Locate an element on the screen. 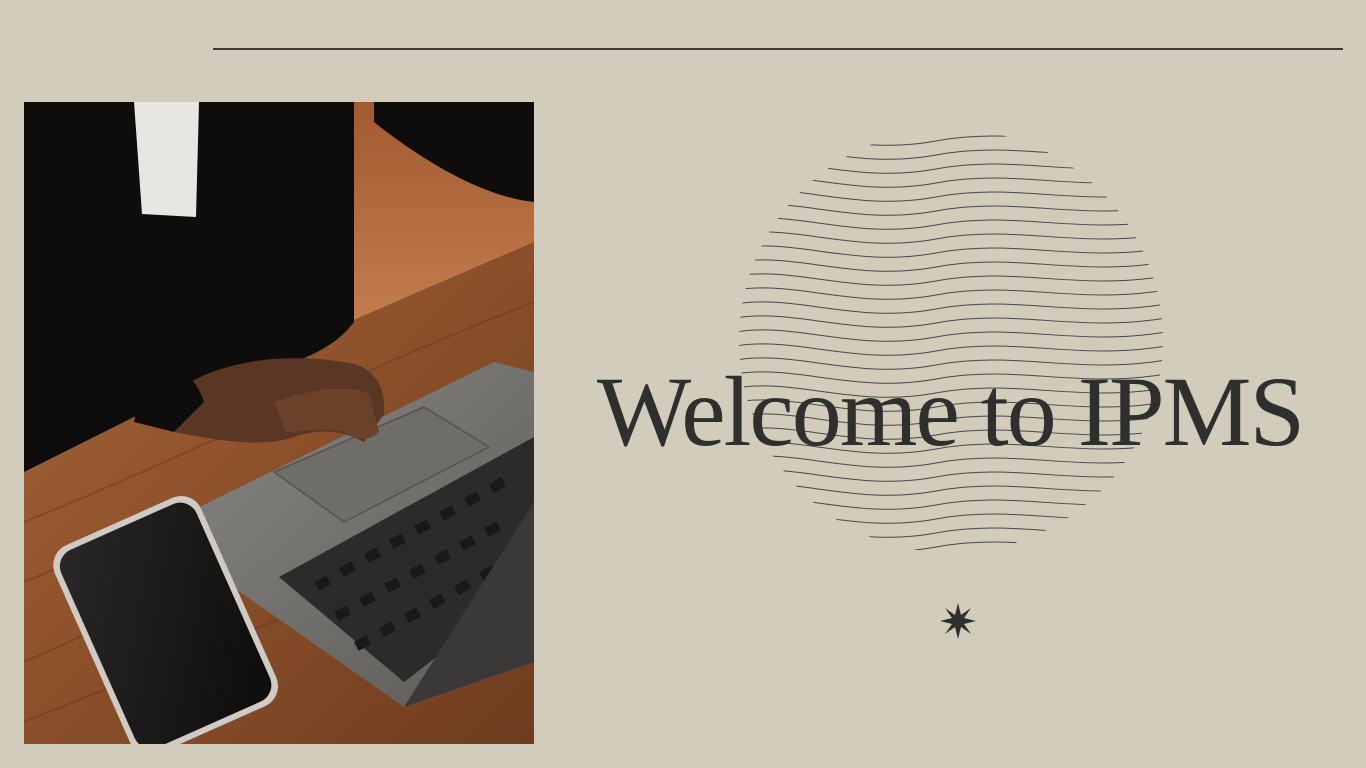 The width and height of the screenshot is (1366, 768). star-icon is located at coordinates (958, 621).